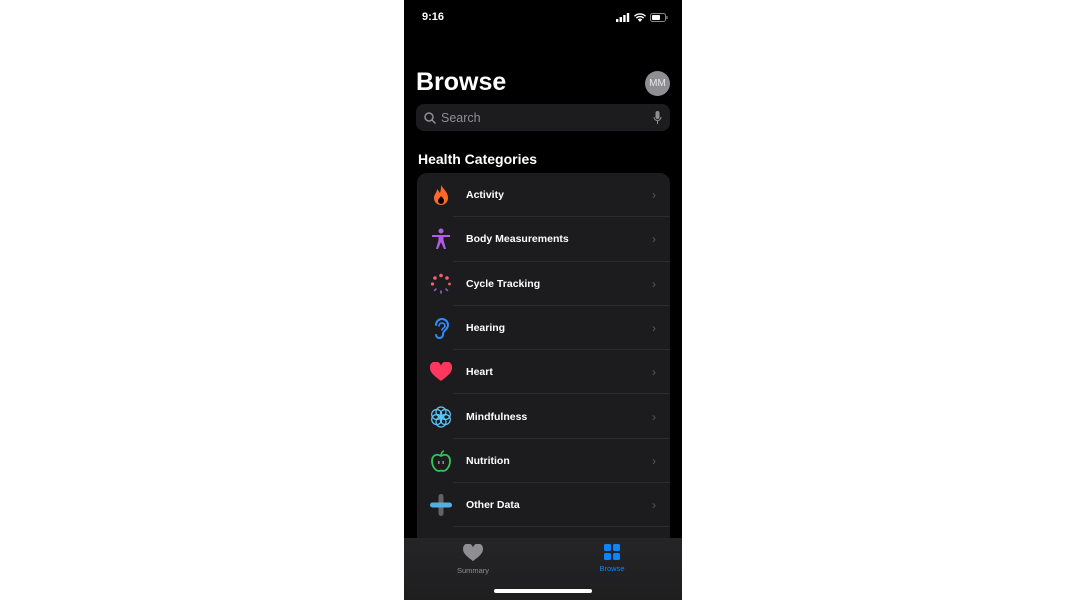  Describe the element at coordinates (612, 568) in the screenshot. I see `tab-label: Browse` at that location.